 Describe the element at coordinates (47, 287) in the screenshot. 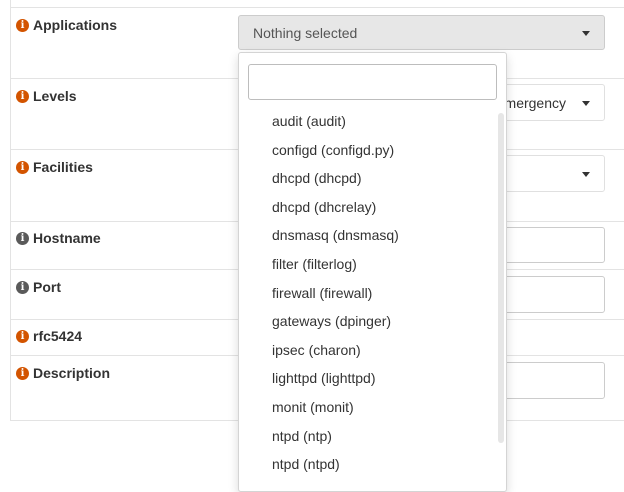

I see `port-label-text: Port` at that location.